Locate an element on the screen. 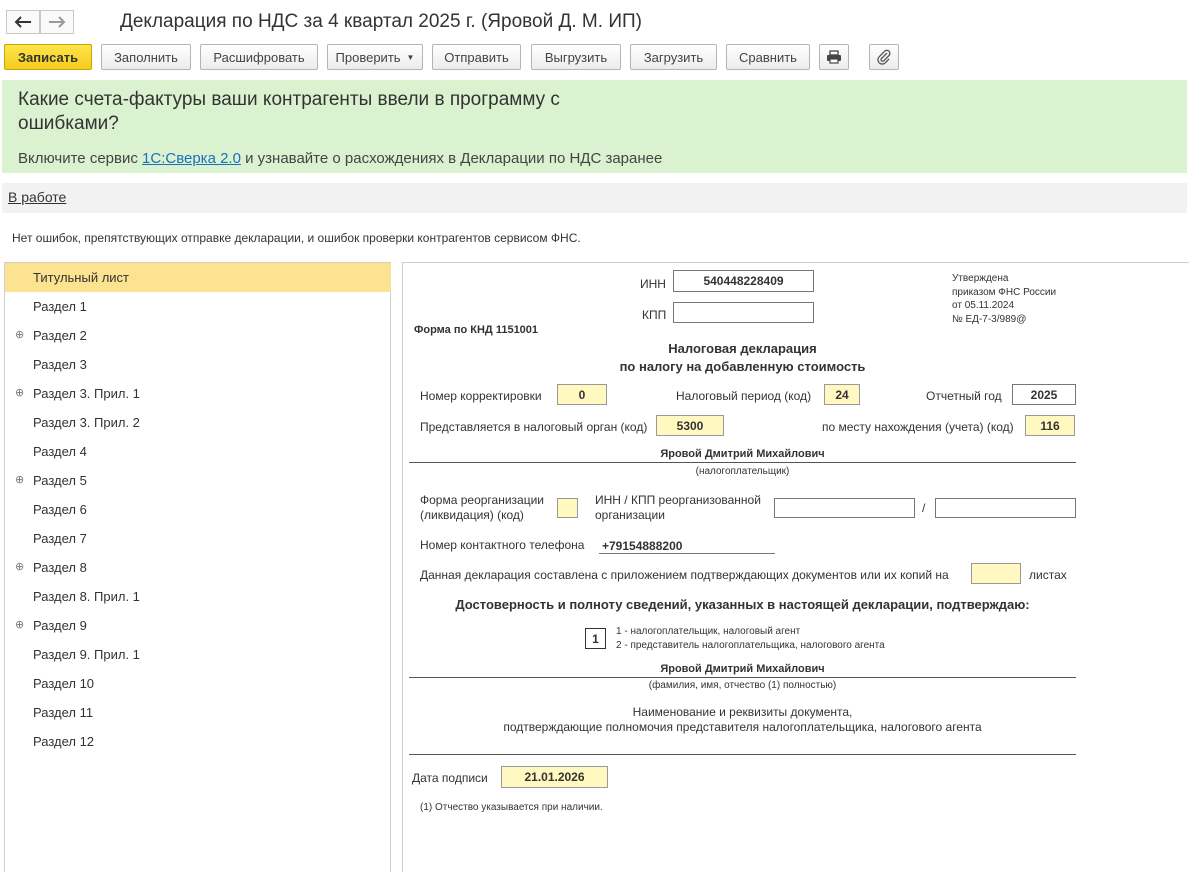  sidebar-item: Раздел 1 is located at coordinates (198, 306).